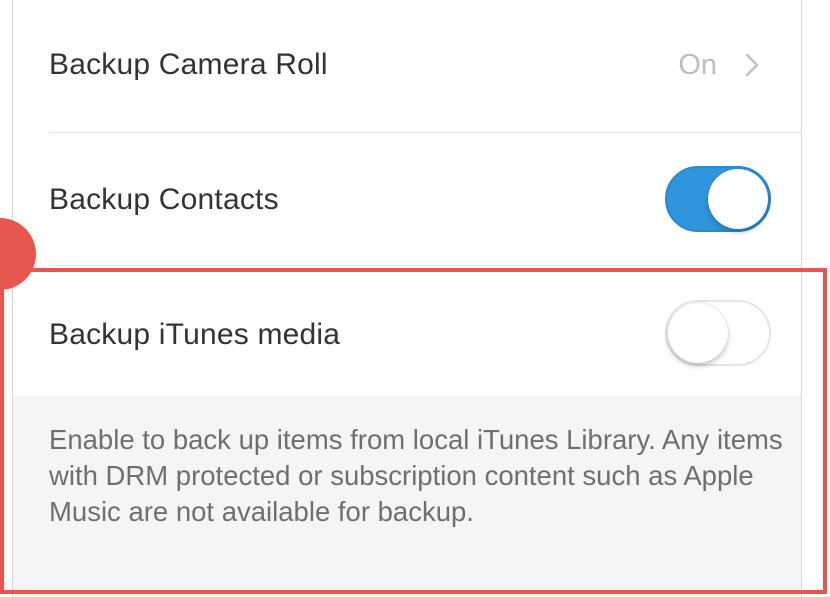 Image resolution: width=830 pixels, height=597 pixels. Describe the element at coordinates (697, 65) in the screenshot. I see `backup-camera-roll-value: On` at that location.